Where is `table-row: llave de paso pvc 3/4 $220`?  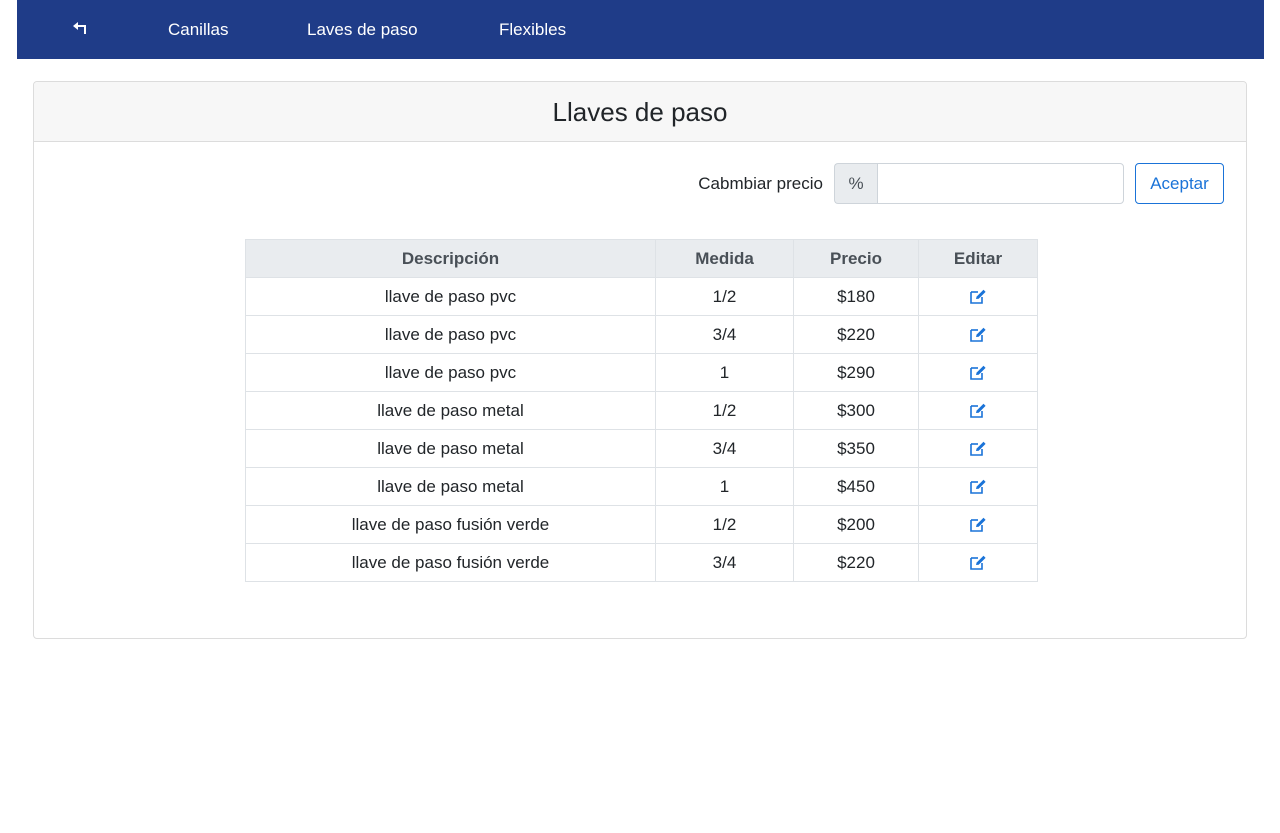
table-row: llave de paso pvc 3/4 $220 is located at coordinates (641, 334).